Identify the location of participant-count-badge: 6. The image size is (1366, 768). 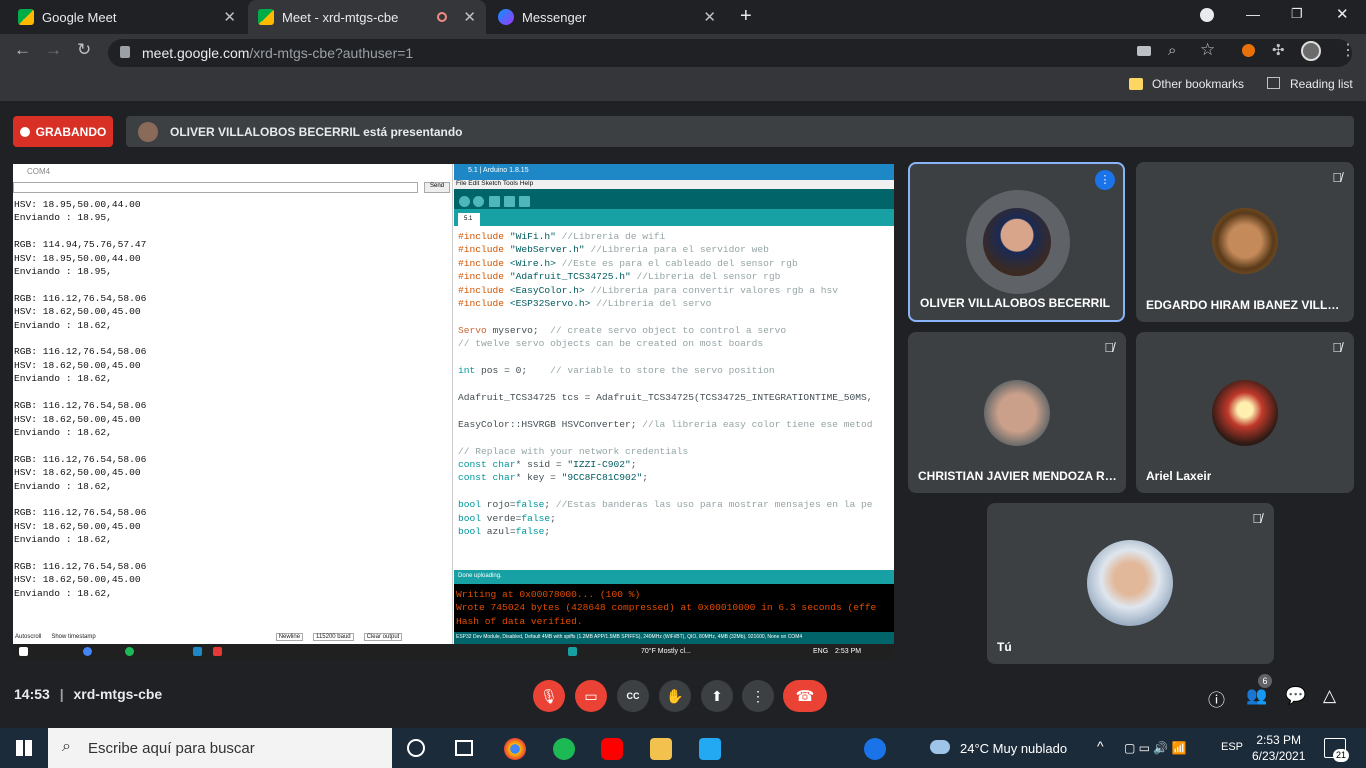
(1265, 681).